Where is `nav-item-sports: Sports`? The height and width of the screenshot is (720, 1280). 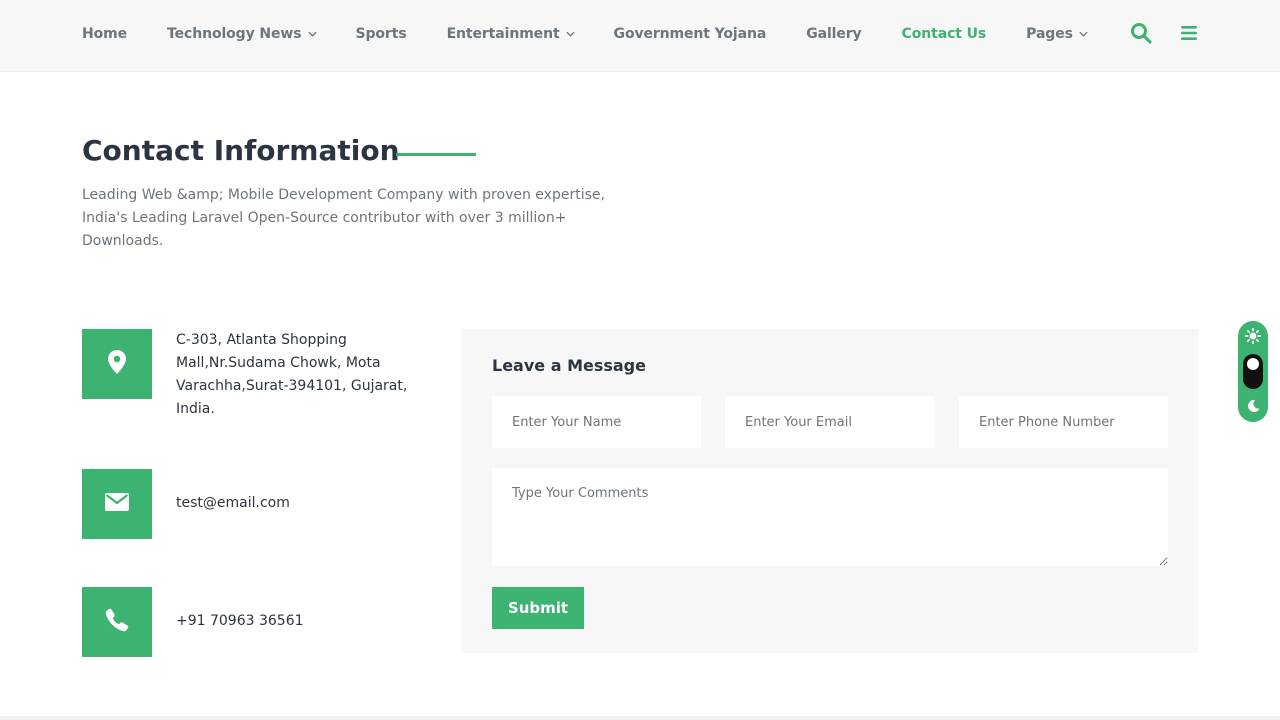 nav-item-sports: Sports is located at coordinates (381, 34).